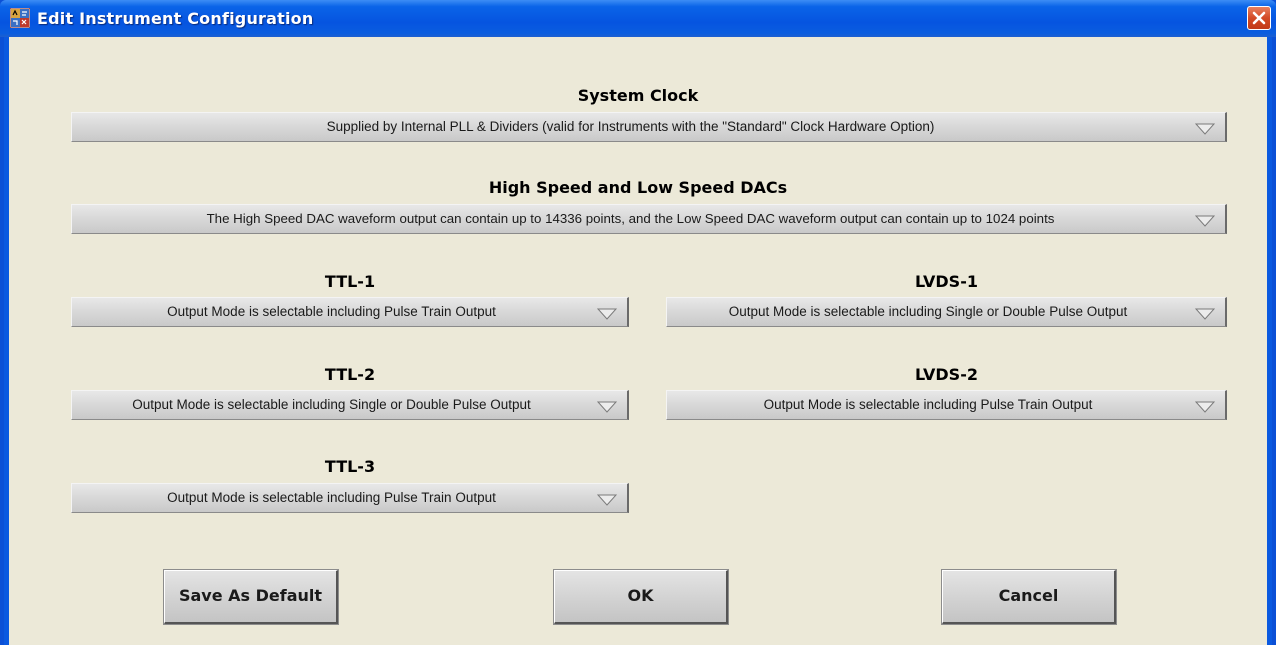  What do you see at coordinates (251, 597) in the screenshot?
I see `save-as-default-button: Save As Default` at bounding box center [251, 597].